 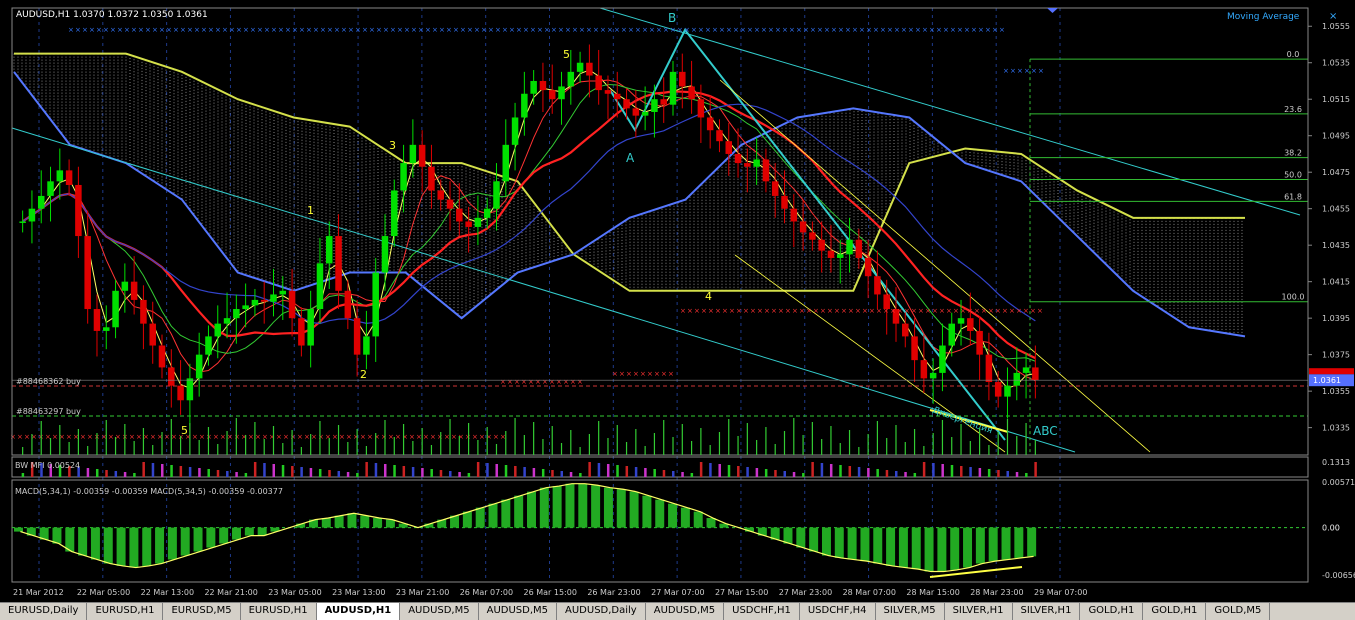 I want to click on chart-tab: AUDUSD,H1, so click(x=358, y=611).